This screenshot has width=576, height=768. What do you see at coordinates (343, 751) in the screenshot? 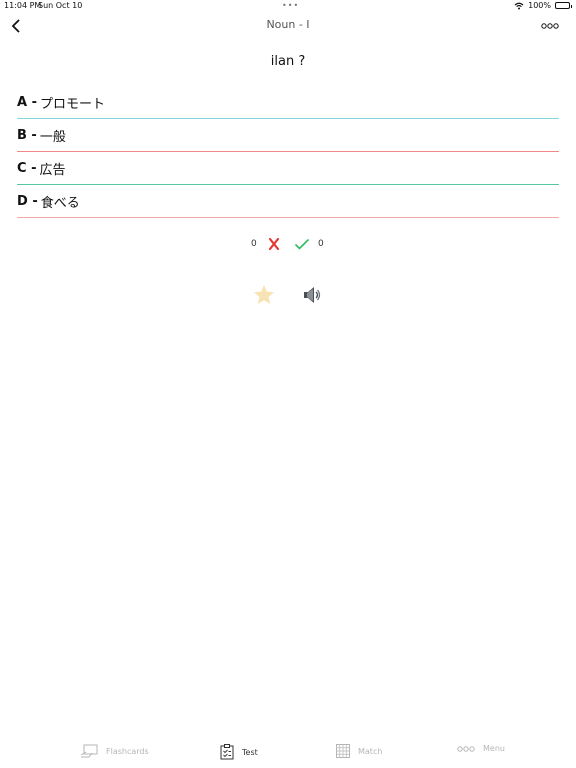
I see `grid-icon` at bounding box center [343, 751].